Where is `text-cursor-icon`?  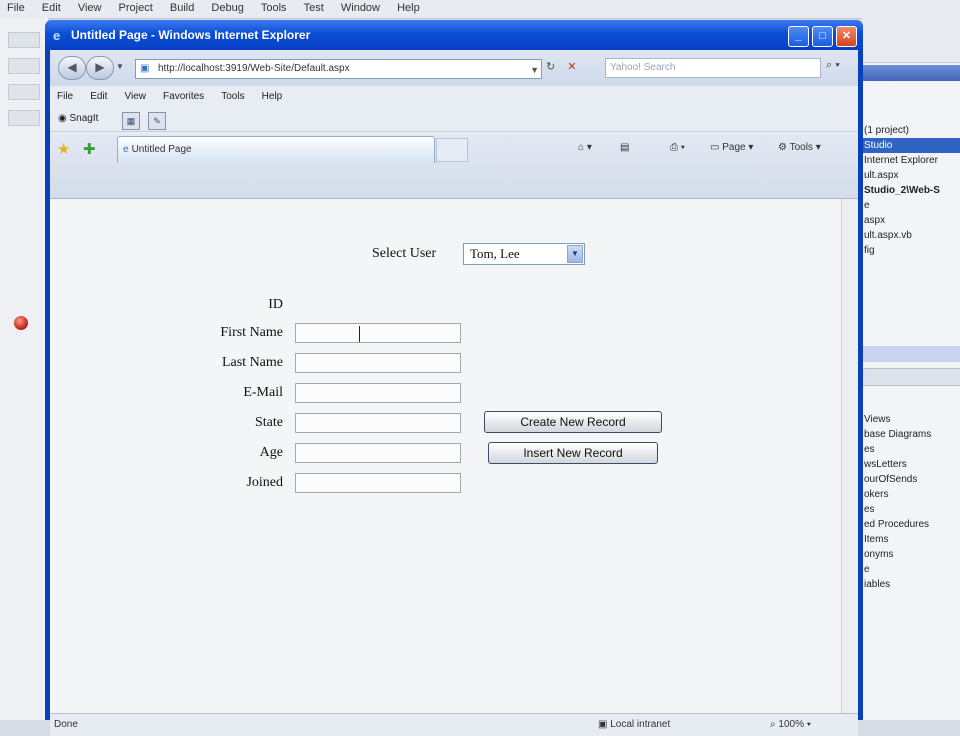 text-cursor-icon is located at coordinates (359, 334).